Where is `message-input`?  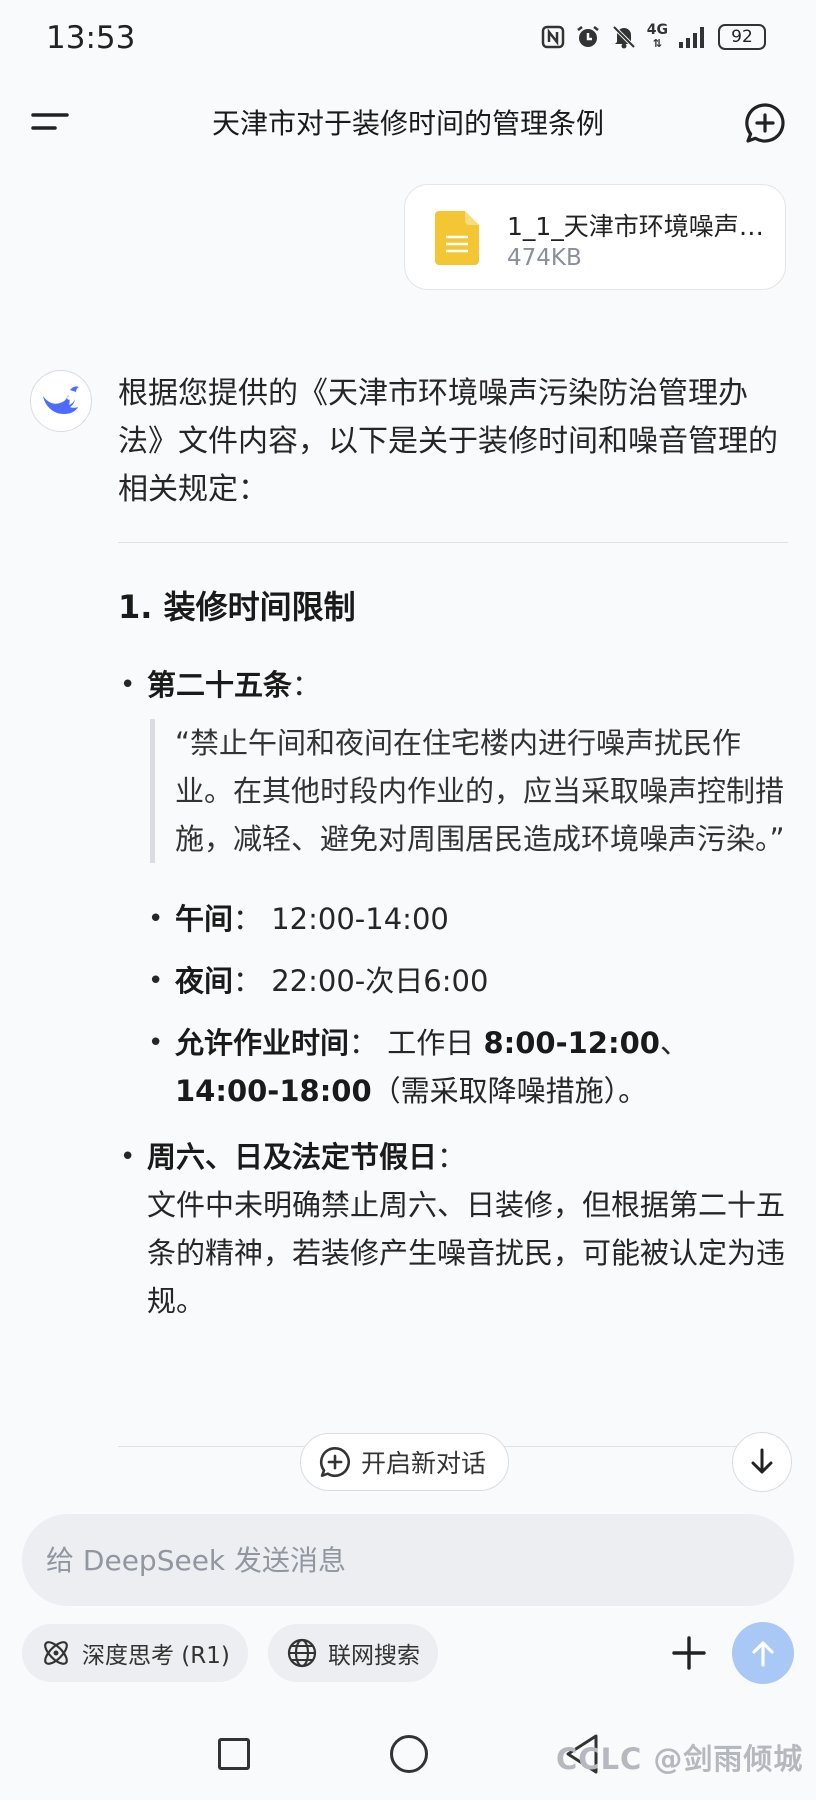
message-input is located at coordinates (406, 1560).